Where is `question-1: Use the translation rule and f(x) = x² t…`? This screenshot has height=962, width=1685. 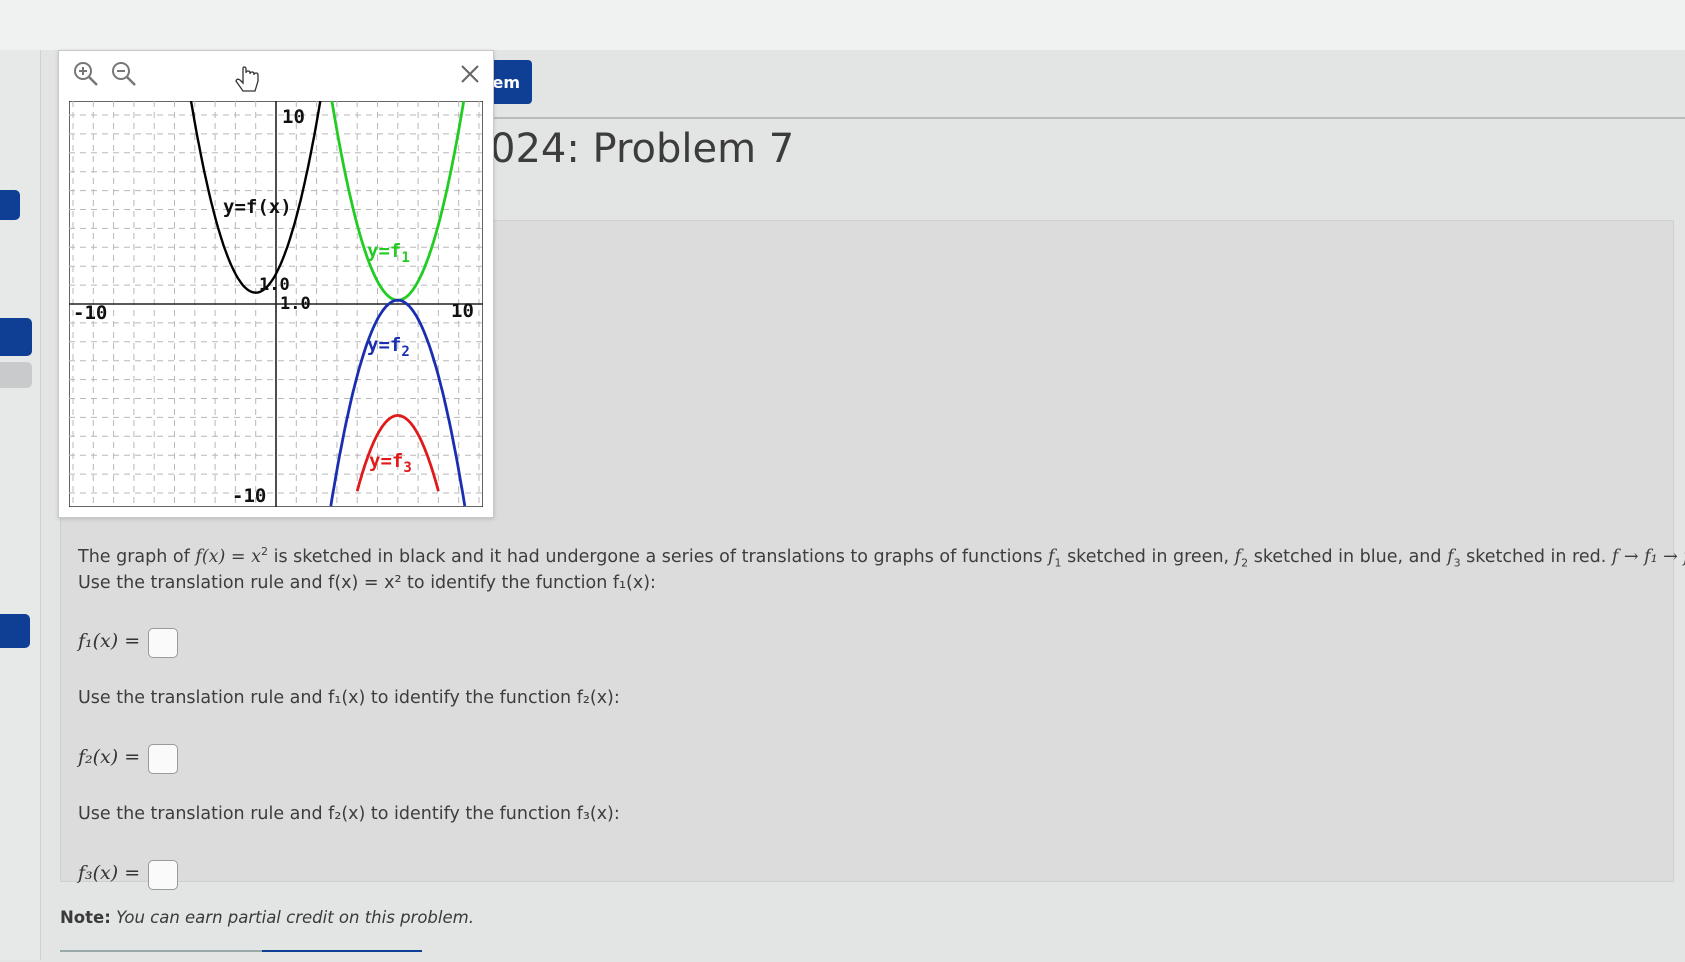 question-1: Use the translation rule and f(x) = x² t… is located at coordinates (367, 583).